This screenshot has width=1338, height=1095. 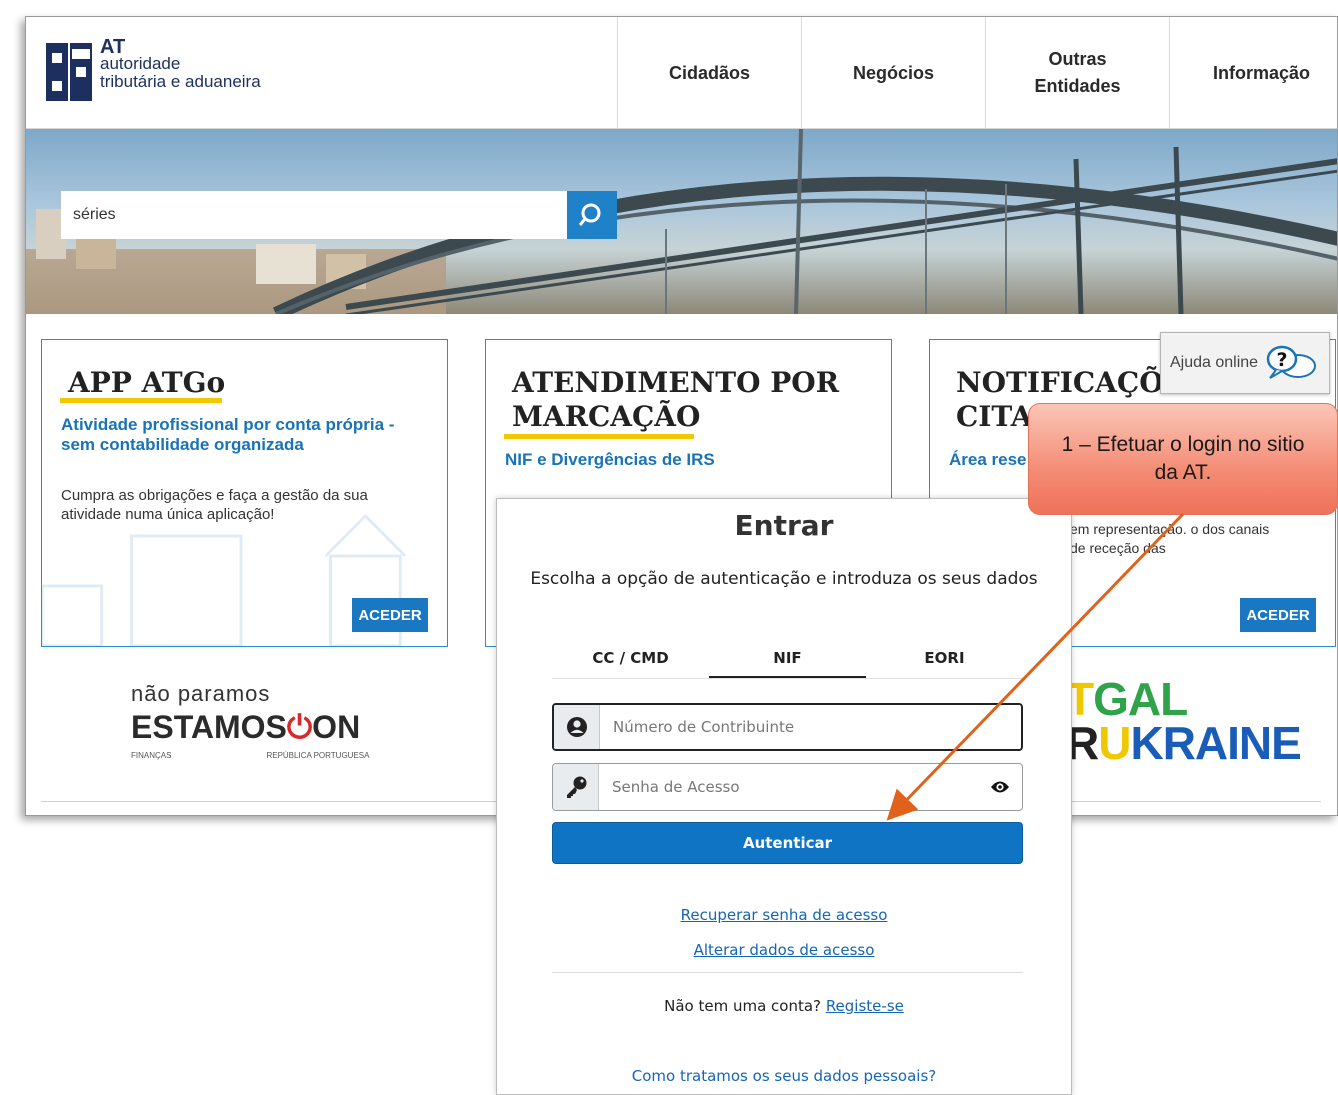 I want to click on card-subtitle: NIF e Divergências de IRS, so click(x=610, y=459).